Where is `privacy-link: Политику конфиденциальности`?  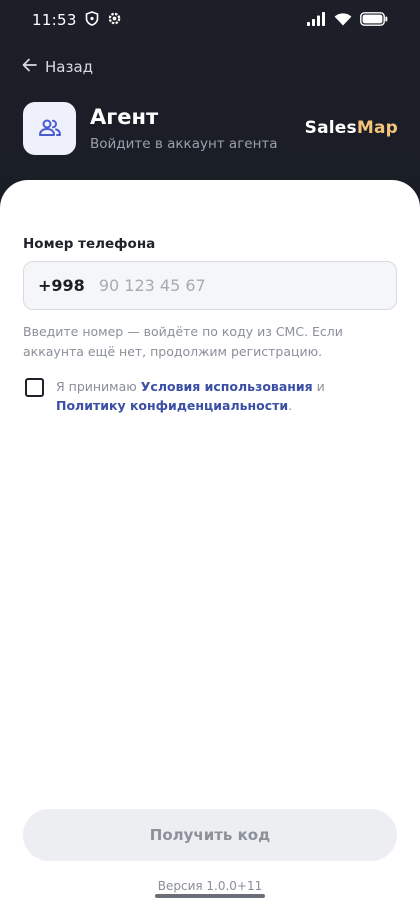 privacy-link: Политику конфиденциальности is located at coordinates (172, 405).